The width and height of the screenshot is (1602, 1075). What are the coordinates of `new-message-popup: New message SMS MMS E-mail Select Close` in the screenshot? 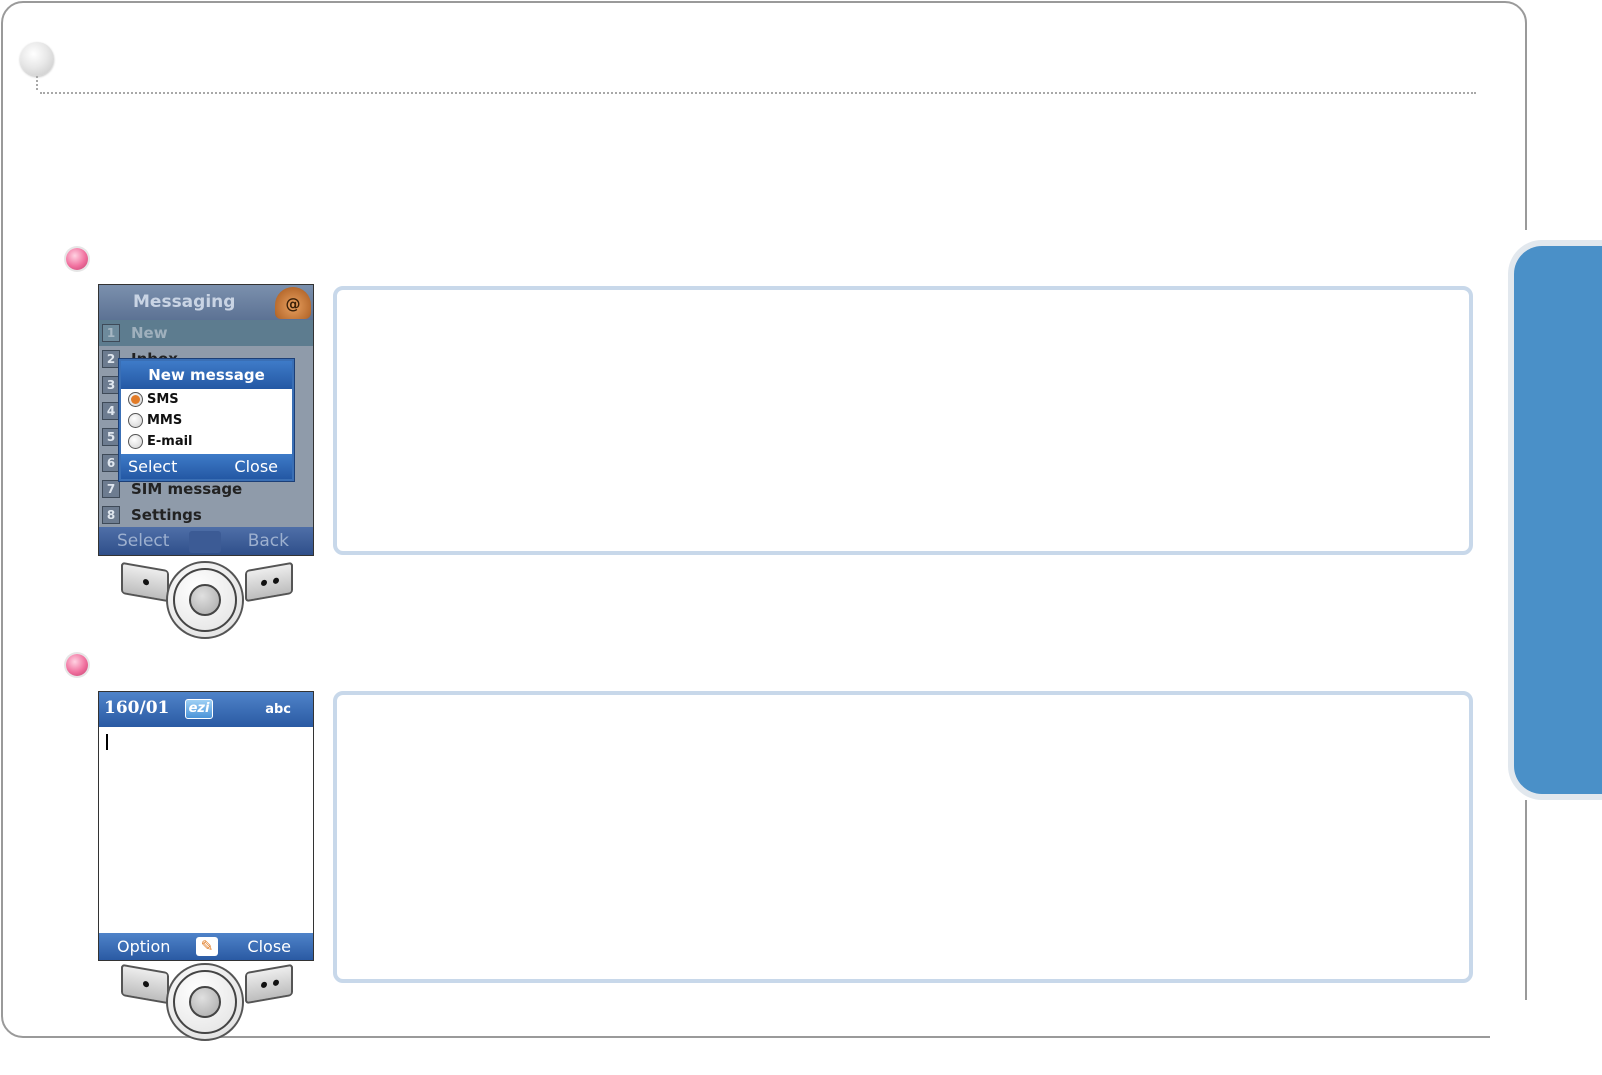 It's located at (206, 420).